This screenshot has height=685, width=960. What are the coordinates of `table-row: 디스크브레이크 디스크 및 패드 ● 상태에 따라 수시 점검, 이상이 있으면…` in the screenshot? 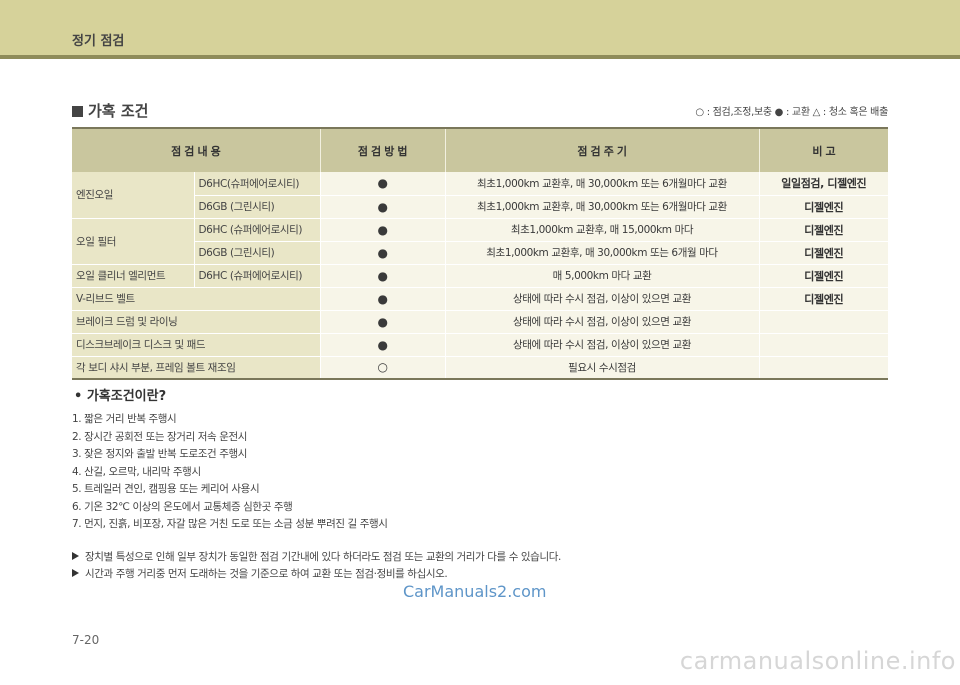 It's located at (480, 345).